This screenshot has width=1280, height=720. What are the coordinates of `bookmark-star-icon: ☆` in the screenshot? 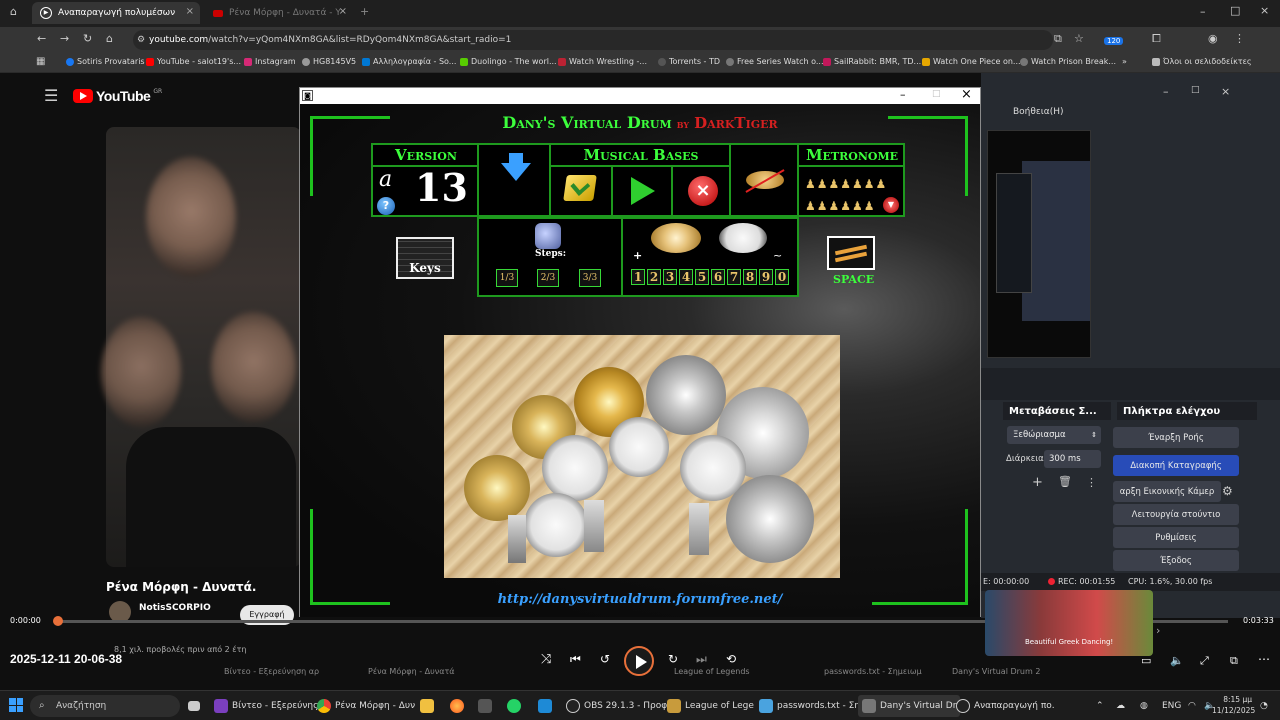 It's located at (1079, 38).